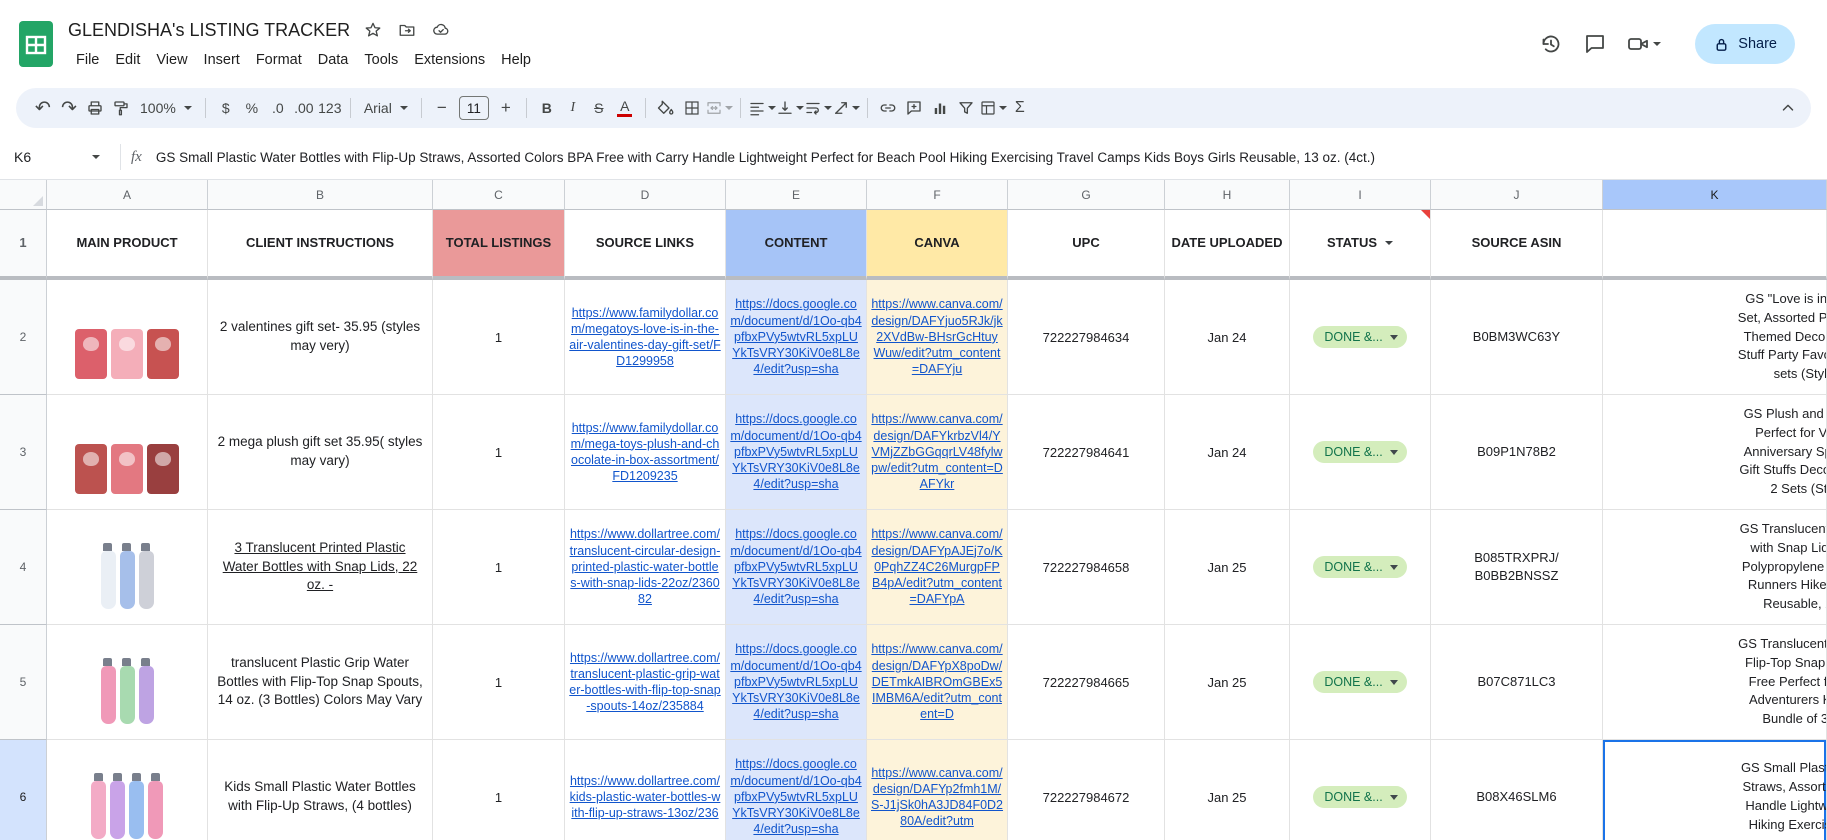  Describe the element at coordinates (473, 108) in the screenshot. I see `font-size-input: 11` at that location.